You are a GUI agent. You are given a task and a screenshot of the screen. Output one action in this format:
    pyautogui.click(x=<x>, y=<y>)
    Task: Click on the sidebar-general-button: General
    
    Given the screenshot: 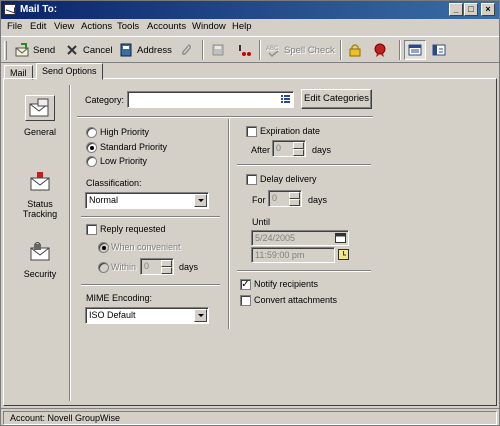 What is the action you would take?
    pyautogui.click(x=40, y=116)
    